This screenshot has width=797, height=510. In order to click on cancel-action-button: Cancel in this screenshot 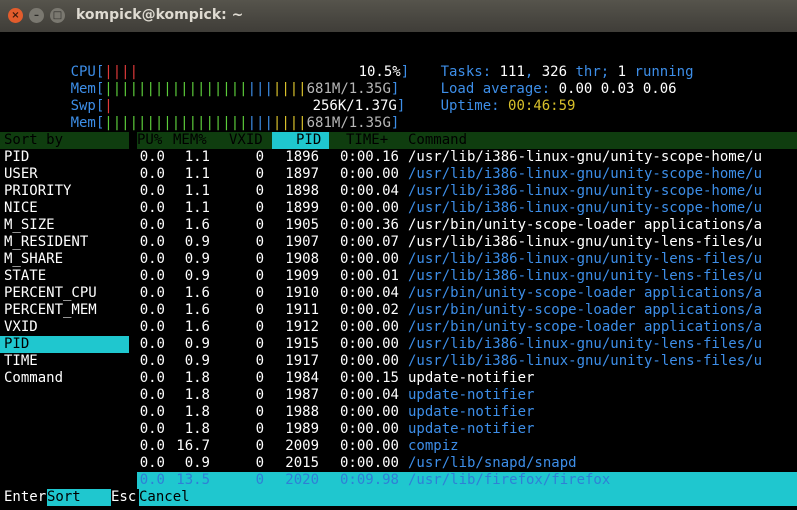, I will do `click(468, 497)`.